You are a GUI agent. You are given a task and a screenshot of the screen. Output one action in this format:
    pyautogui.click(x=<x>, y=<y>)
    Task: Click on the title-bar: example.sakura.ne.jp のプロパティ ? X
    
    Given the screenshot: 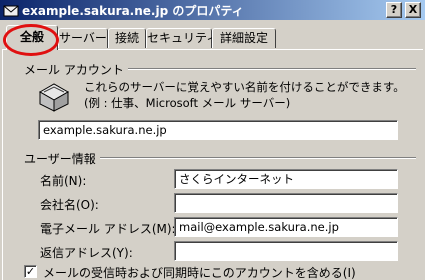 What is the action you would take?
    pyautogui.click(x=212, y=10)
    